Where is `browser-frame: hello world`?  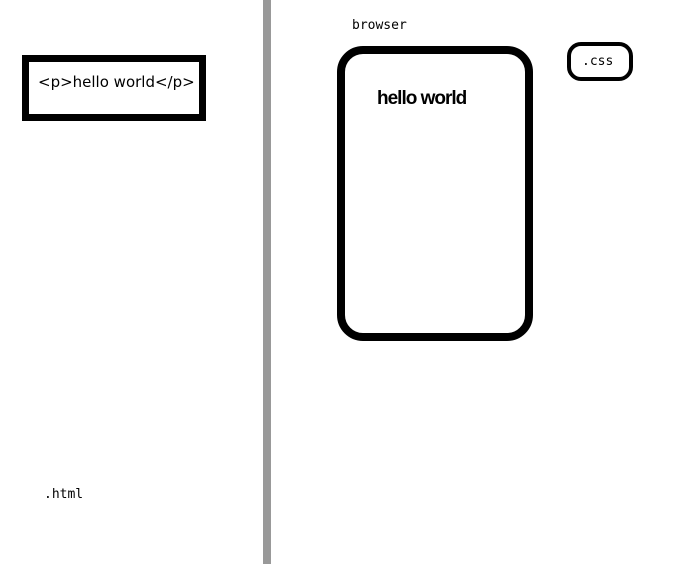 browser-frame: hello world is located at coordinates (435, 193).